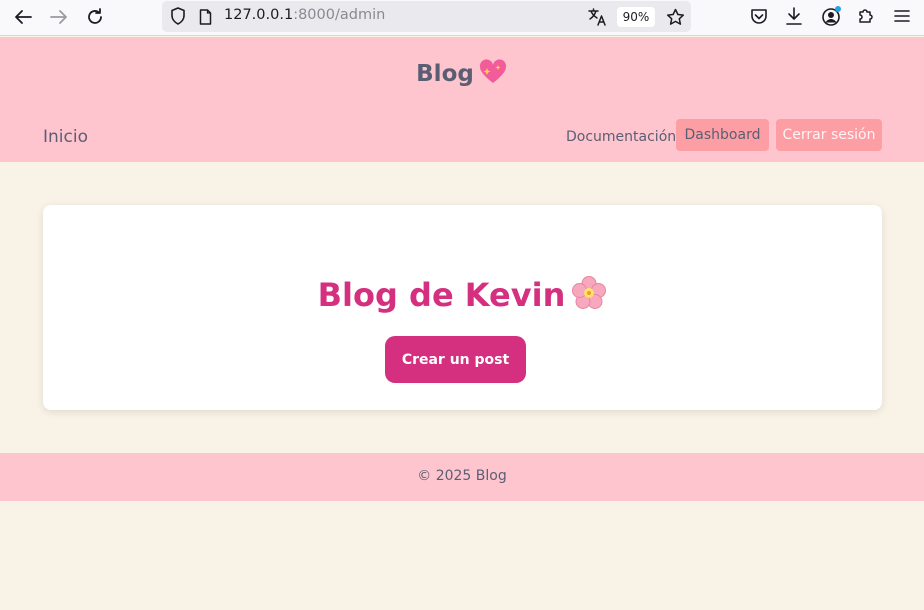 The image size is (924, 610). Describe the element at coordinates (589, 293) in the screenshot. I see `cherry-blossom-icon` at that location.